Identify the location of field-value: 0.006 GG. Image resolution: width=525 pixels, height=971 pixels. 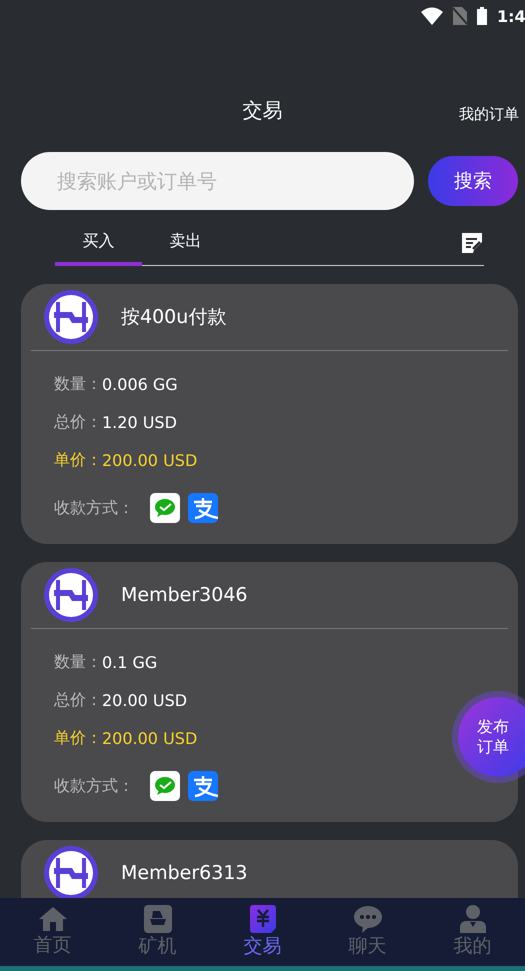
(140, 384).